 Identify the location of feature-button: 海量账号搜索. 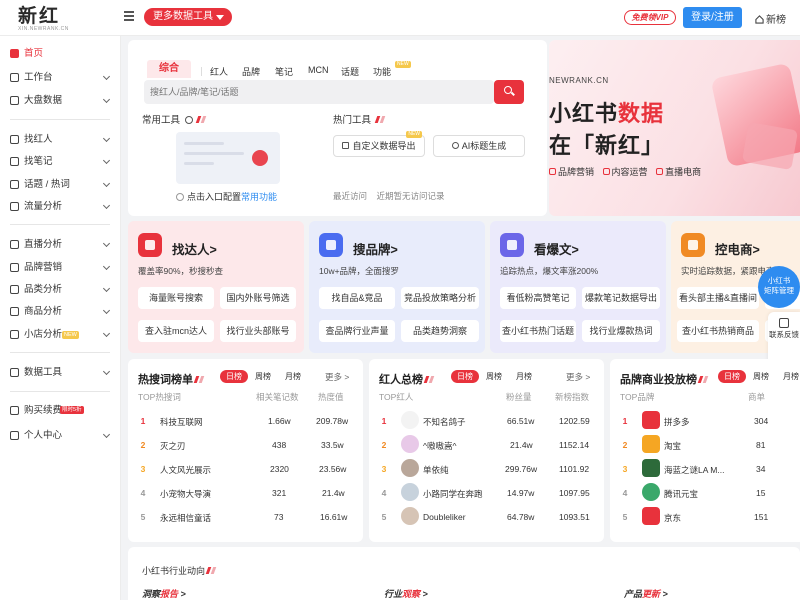
(176, 298).